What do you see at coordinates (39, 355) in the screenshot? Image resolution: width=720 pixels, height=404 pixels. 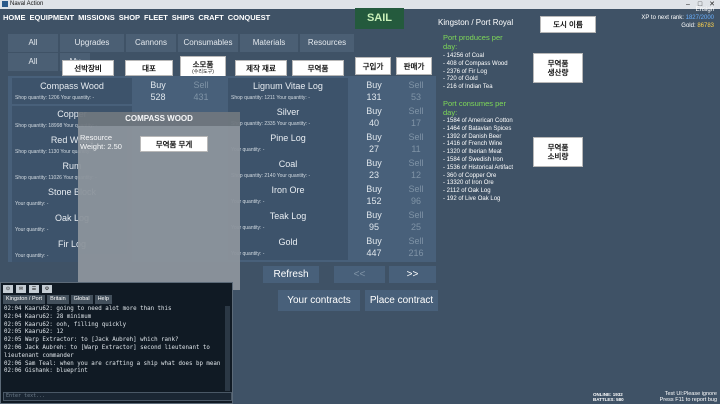 I see `chat-message: lieutenant commander` at bounding box center [39, 355].